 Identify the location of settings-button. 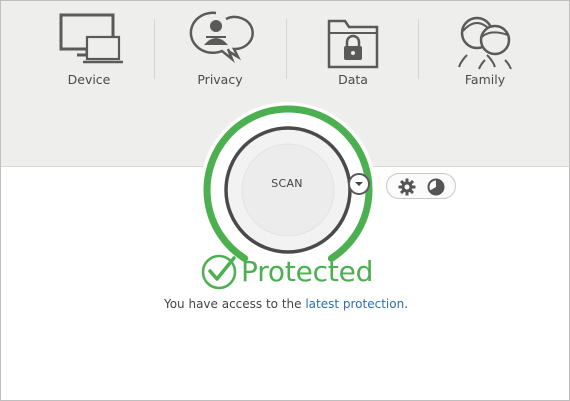
(407, 187).